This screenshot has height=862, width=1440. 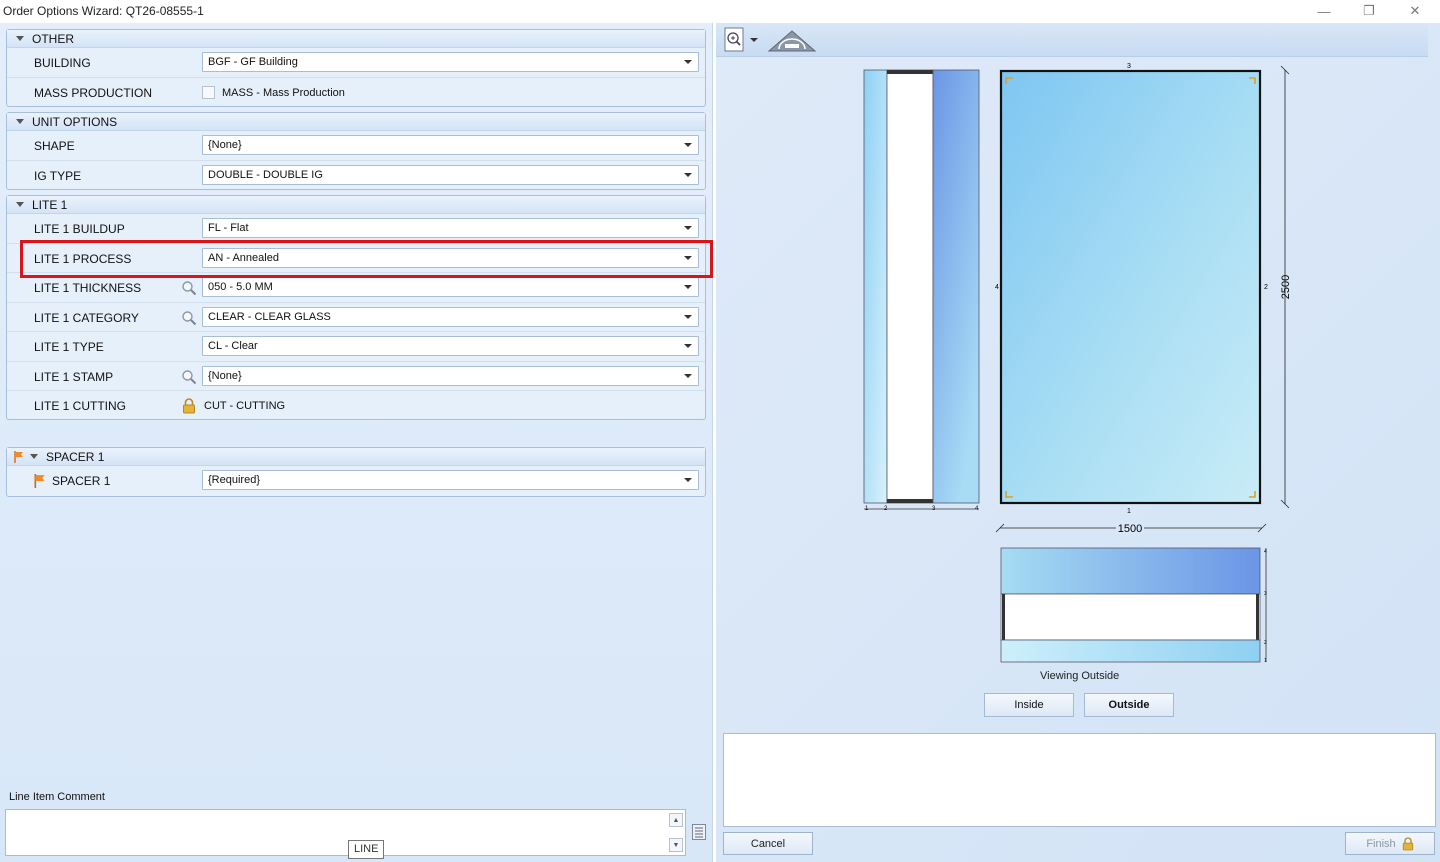 I want to click on lite1-stamp-dropdown: {None}, so click(x=450, y=375).